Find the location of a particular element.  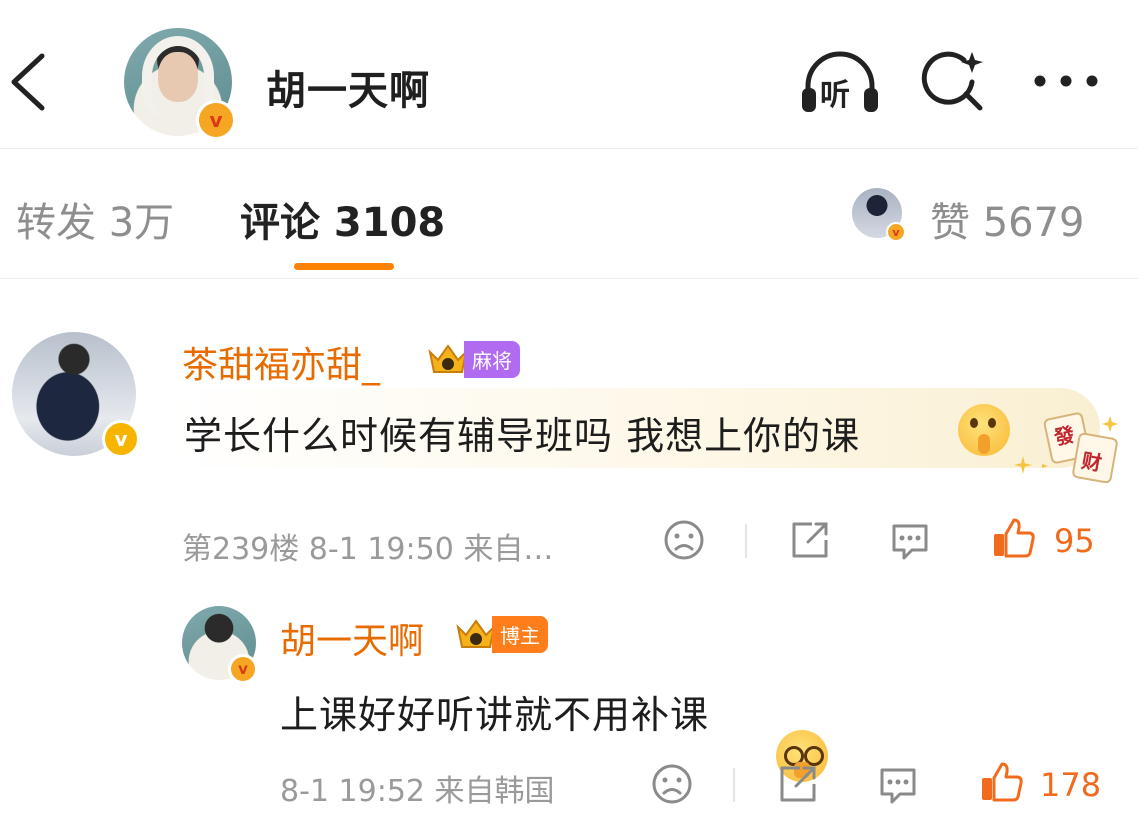

comment-text: 学长什么时候有辅导班吗 我想上你的课 is located at coordinates (522, 436).